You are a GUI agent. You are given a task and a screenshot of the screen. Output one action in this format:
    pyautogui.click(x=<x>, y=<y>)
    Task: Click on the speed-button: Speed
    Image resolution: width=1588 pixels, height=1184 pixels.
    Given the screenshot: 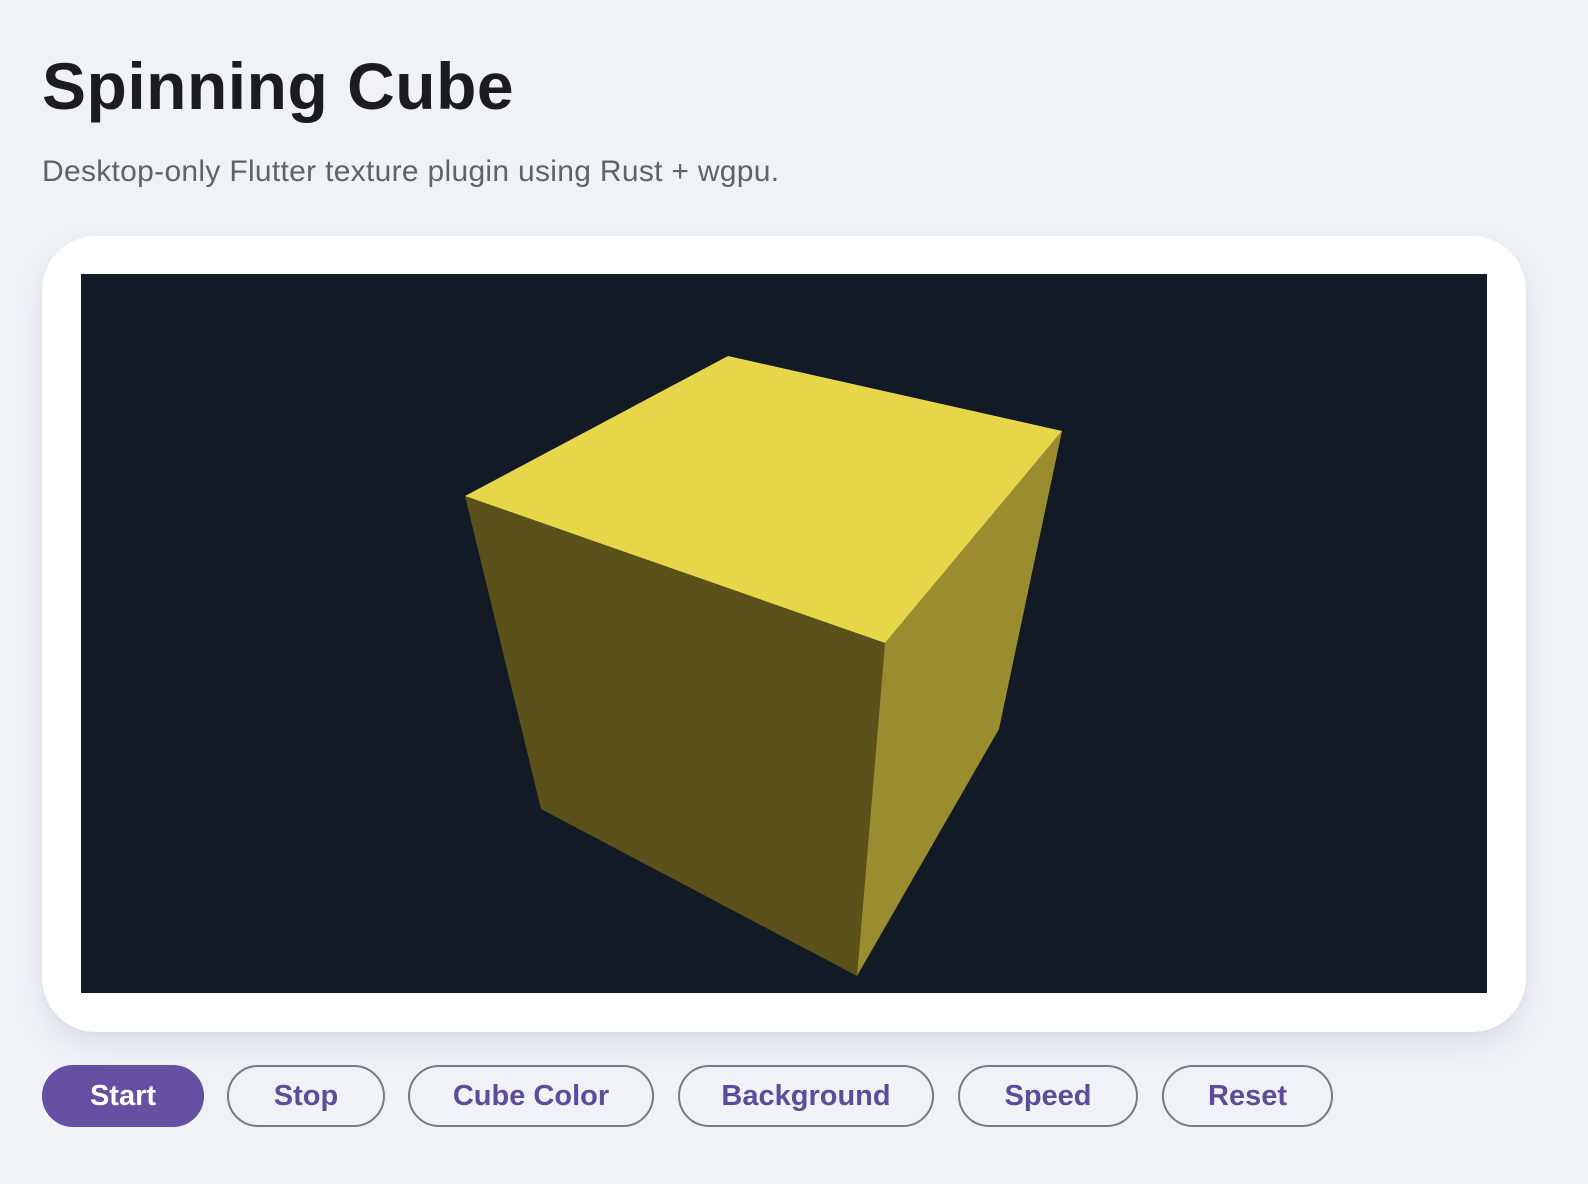 What is the action you would take?
    pyautogui.click(x=1048, y=1096)
    